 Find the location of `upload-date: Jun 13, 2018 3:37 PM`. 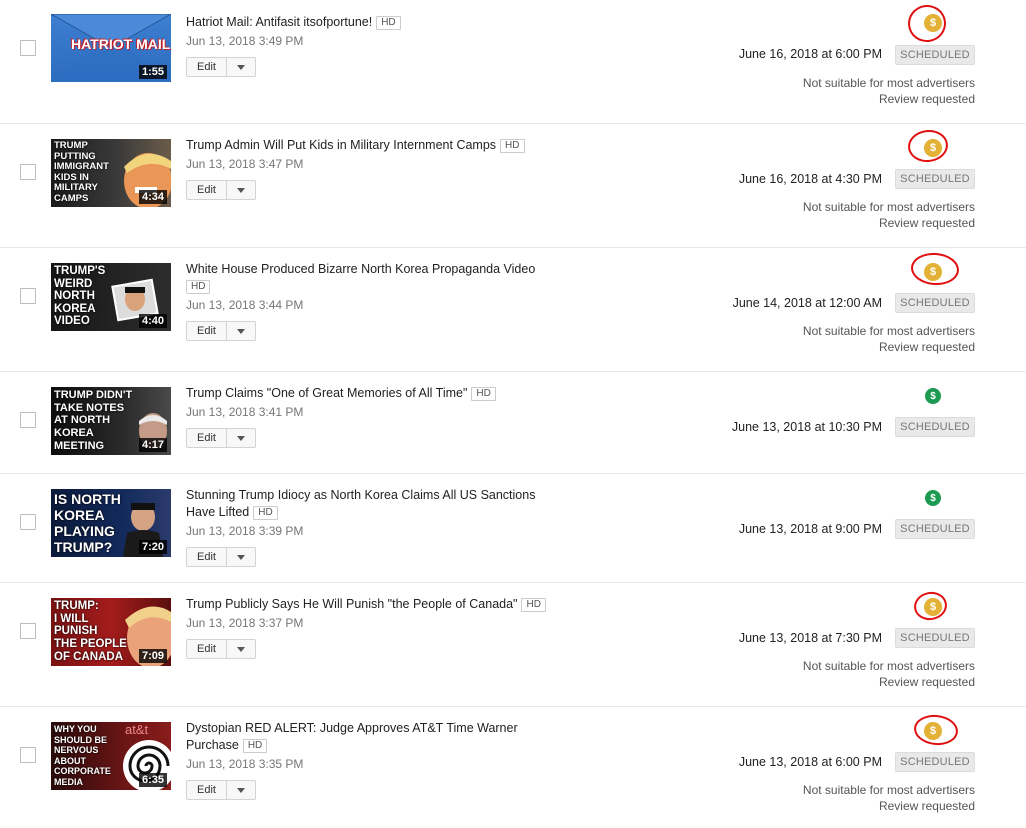

upload-date: Jun 13, 2018 3:37 PM is located at coordinates (245, 623).